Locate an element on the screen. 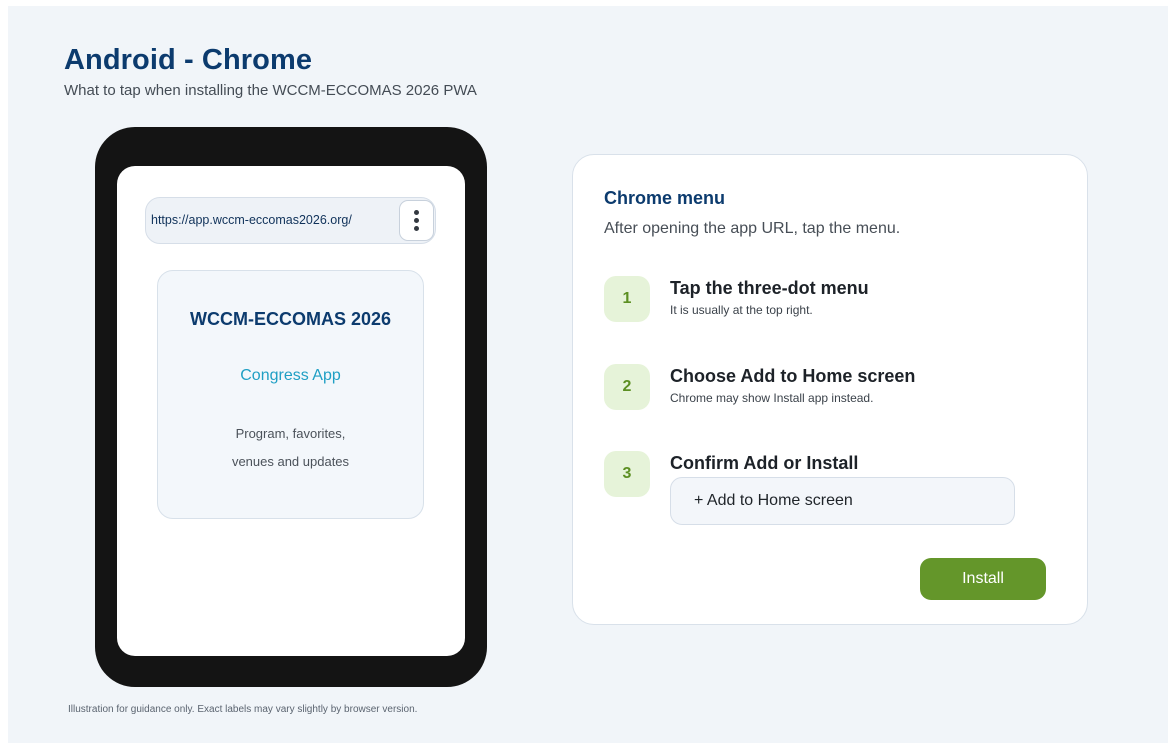 The height and width of the screenshot is (743, 1168). step-number-badge: 2 is located at coordinates (627, 387).